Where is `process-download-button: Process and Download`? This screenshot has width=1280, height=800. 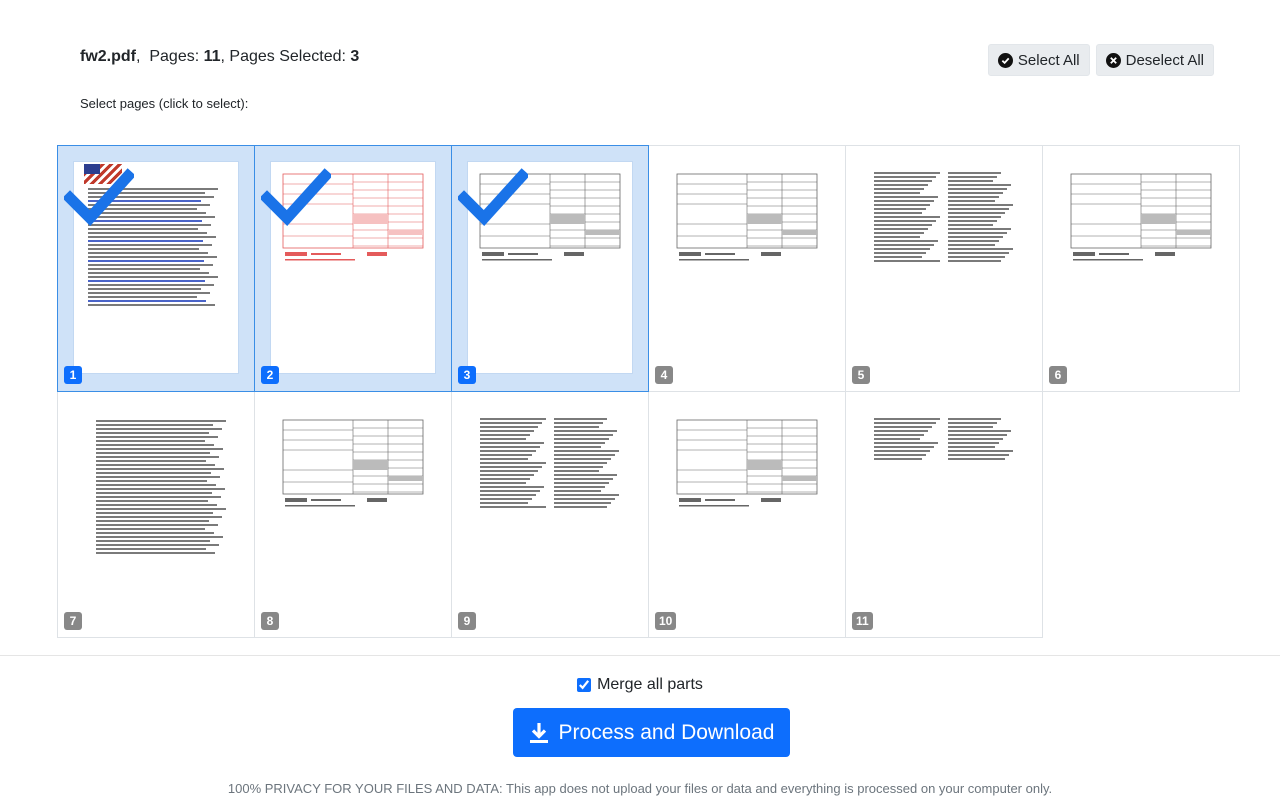
process-download-button: Process and Download is located at coordinates (651, 732).